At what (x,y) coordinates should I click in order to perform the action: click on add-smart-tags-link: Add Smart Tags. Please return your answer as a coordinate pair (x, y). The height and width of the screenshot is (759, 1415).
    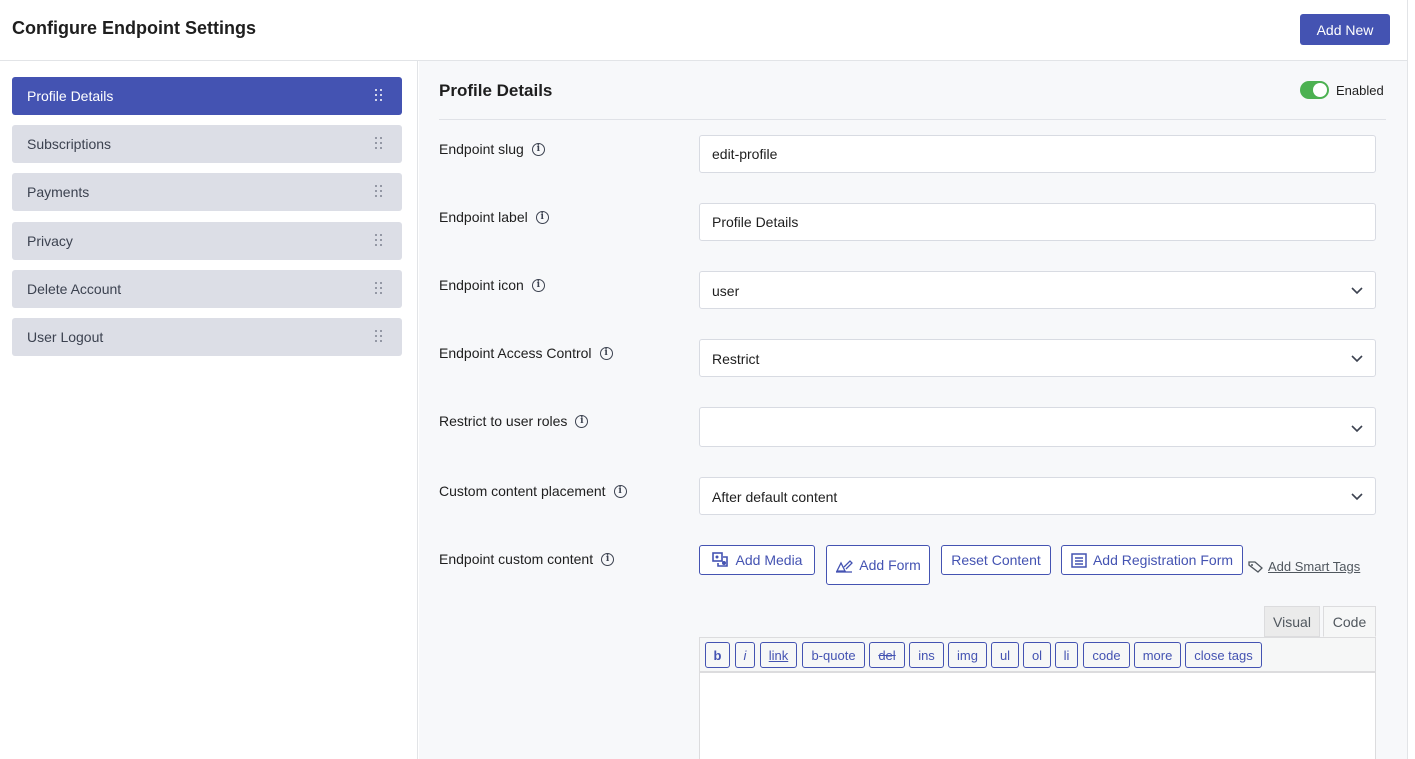
    Looking at the image, I should click on (1304, 566).